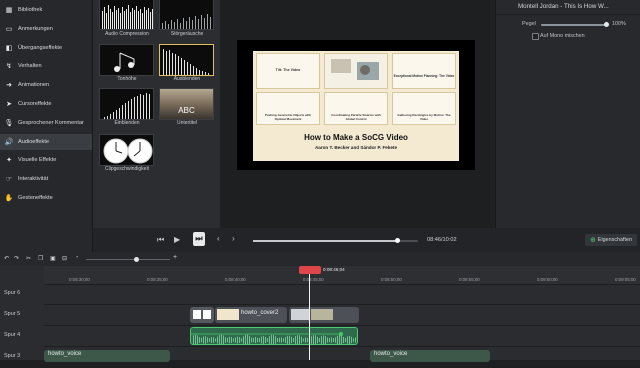 The height and width of the screenshot is (368, 640). I want to click on waveform-icon, so click(127, 17).